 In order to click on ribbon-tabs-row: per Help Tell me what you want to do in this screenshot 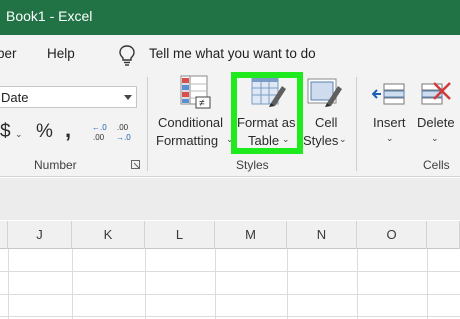, I will do `click(230, 53)`.